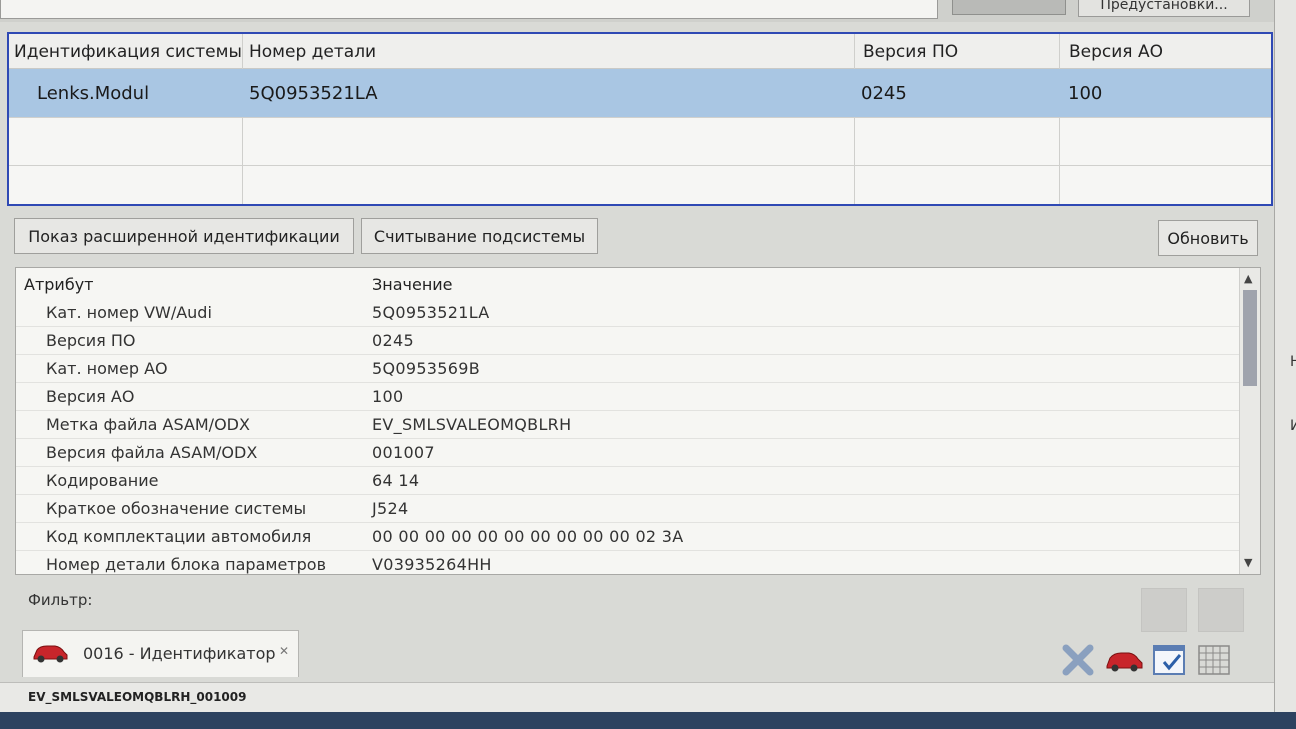 This screenshot has height=729, width=1296. Describe the element at coordinates (1009, 7) in the screenshot. I see `top-button` at that location.